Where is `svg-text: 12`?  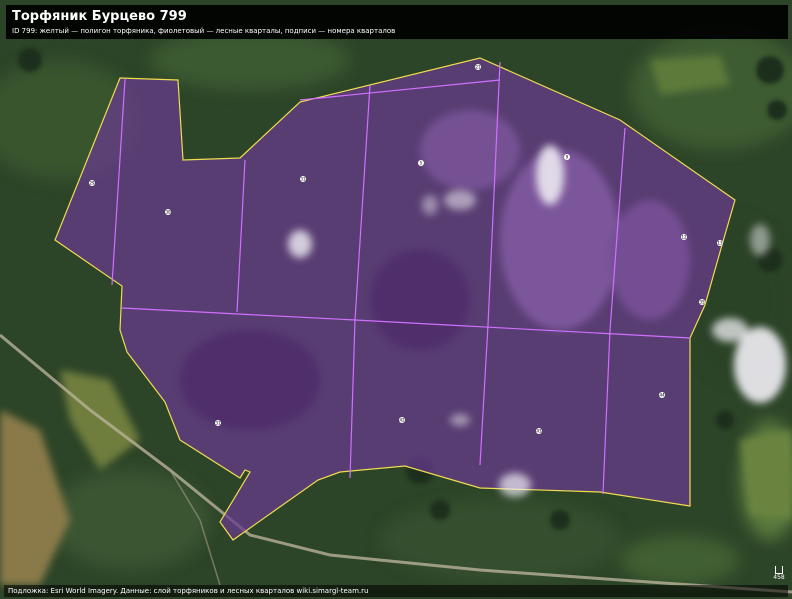 svg-text: 12 is located at coordinates (684, 237).